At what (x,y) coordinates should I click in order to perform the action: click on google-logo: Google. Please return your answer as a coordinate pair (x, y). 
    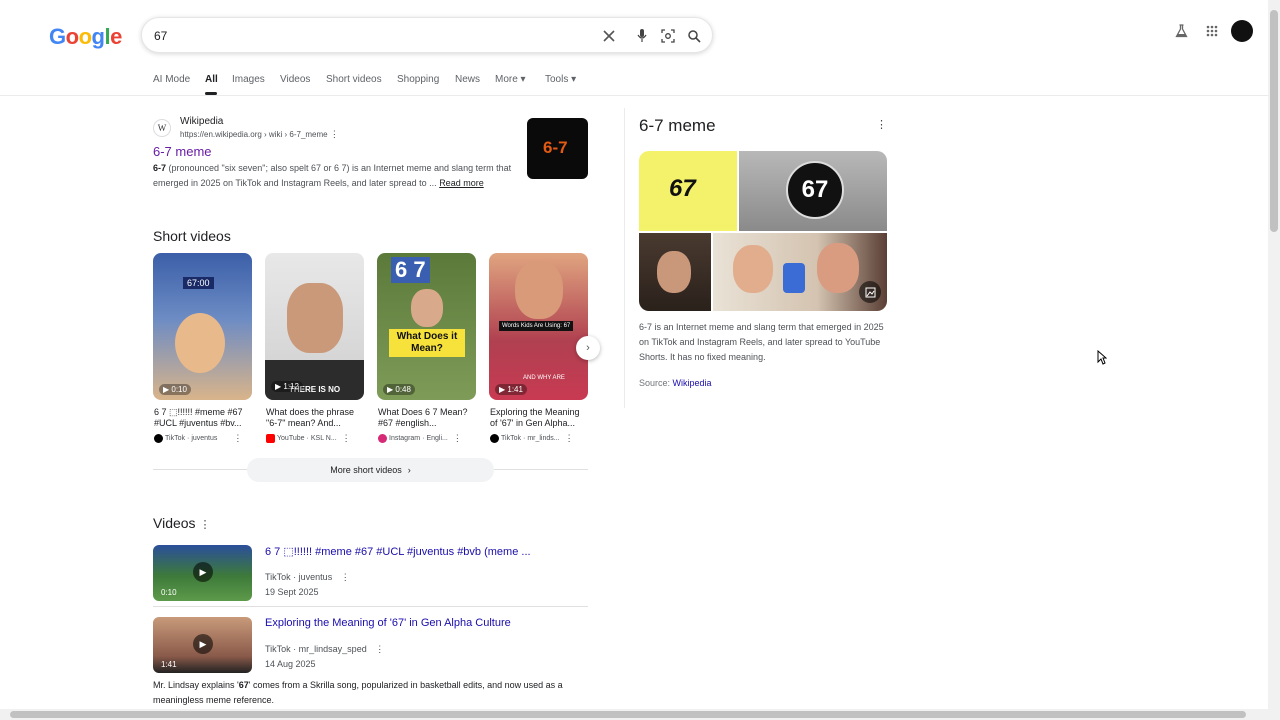
    Looking at the image, I should click on (85, 37).